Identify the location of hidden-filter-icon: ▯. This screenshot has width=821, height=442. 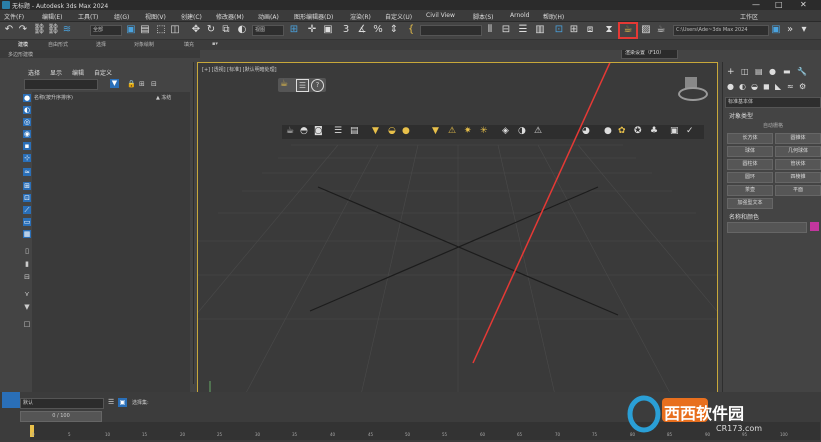
(27, 251).